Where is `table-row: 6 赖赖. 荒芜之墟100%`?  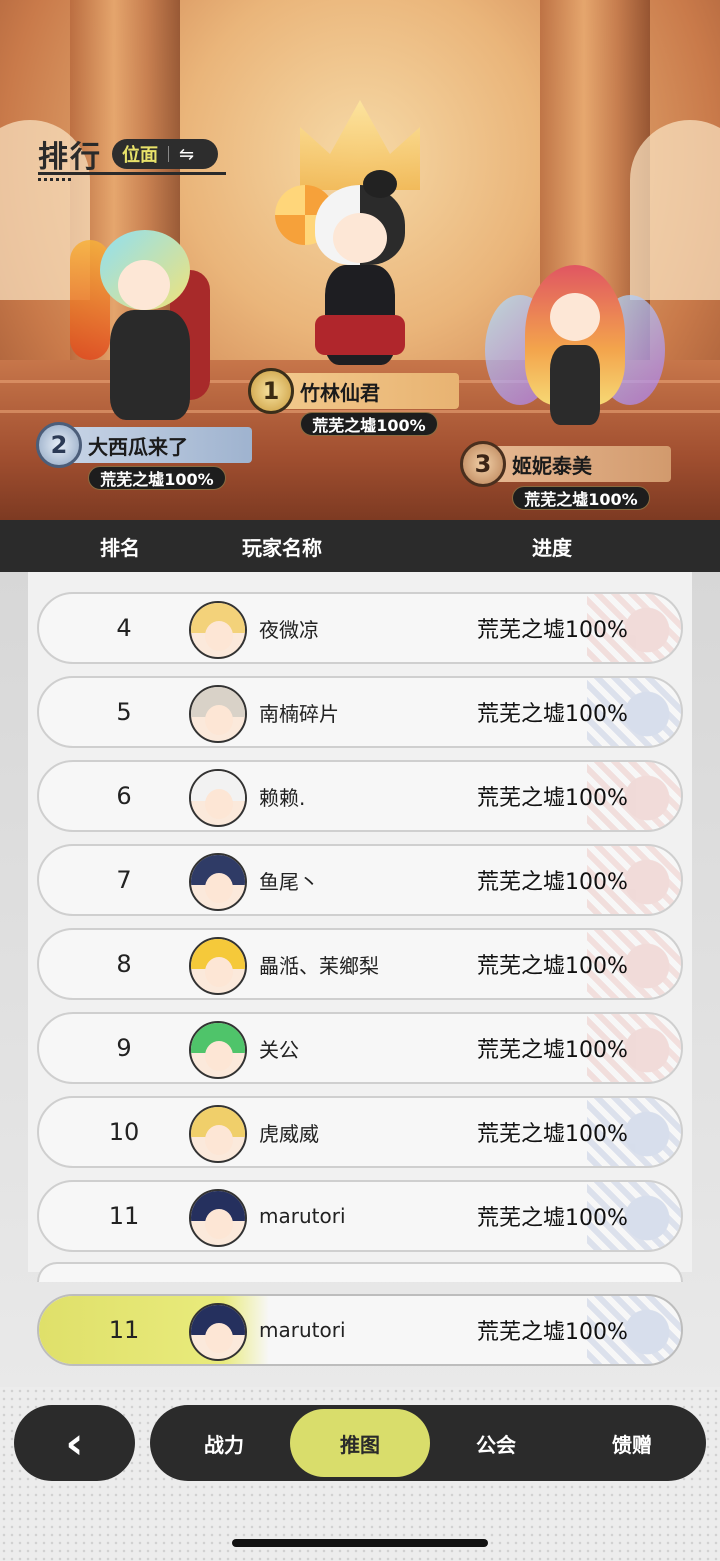 table-row: 6 赖赖. 荒芜之墟100% is located at coordinates (360, 796).